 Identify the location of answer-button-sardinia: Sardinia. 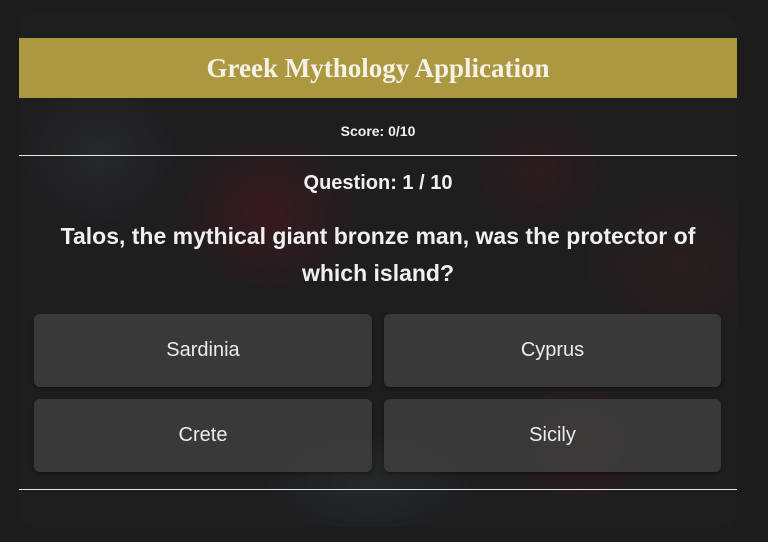
(203, 350).